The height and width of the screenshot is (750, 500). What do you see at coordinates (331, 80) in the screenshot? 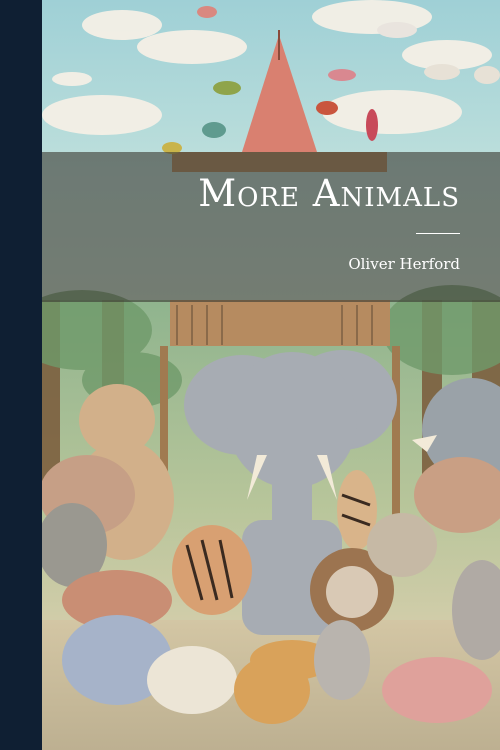
I see `birds` at bounding box center [331, 80].